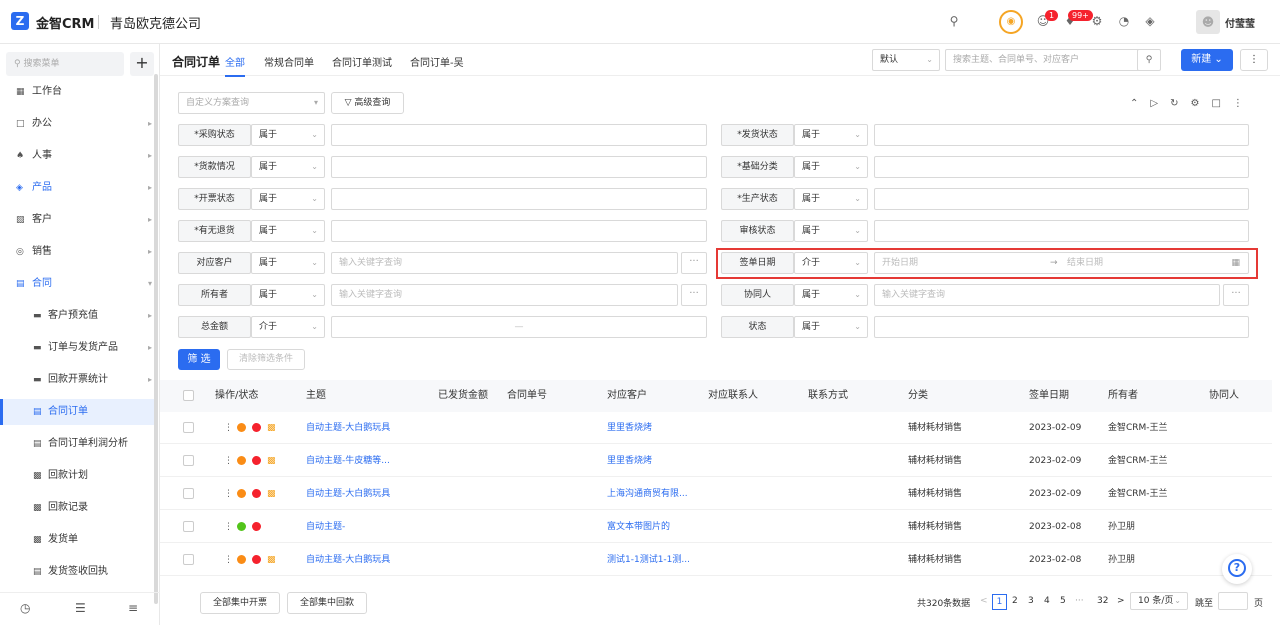  I want to click on tab-regular: 常规合同单, so click(289, 61).